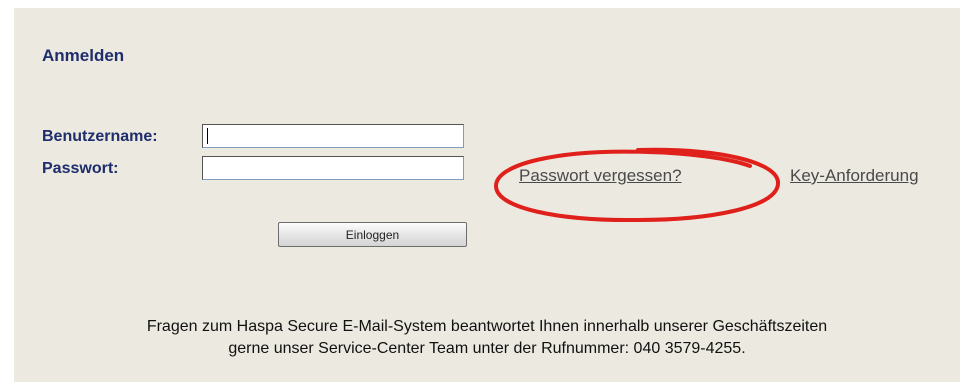 This screenshot has height=382, width=960. Describe the element at coordinates (83, 55) in the screenshot. I see `login-title: Anmelden` at that location.